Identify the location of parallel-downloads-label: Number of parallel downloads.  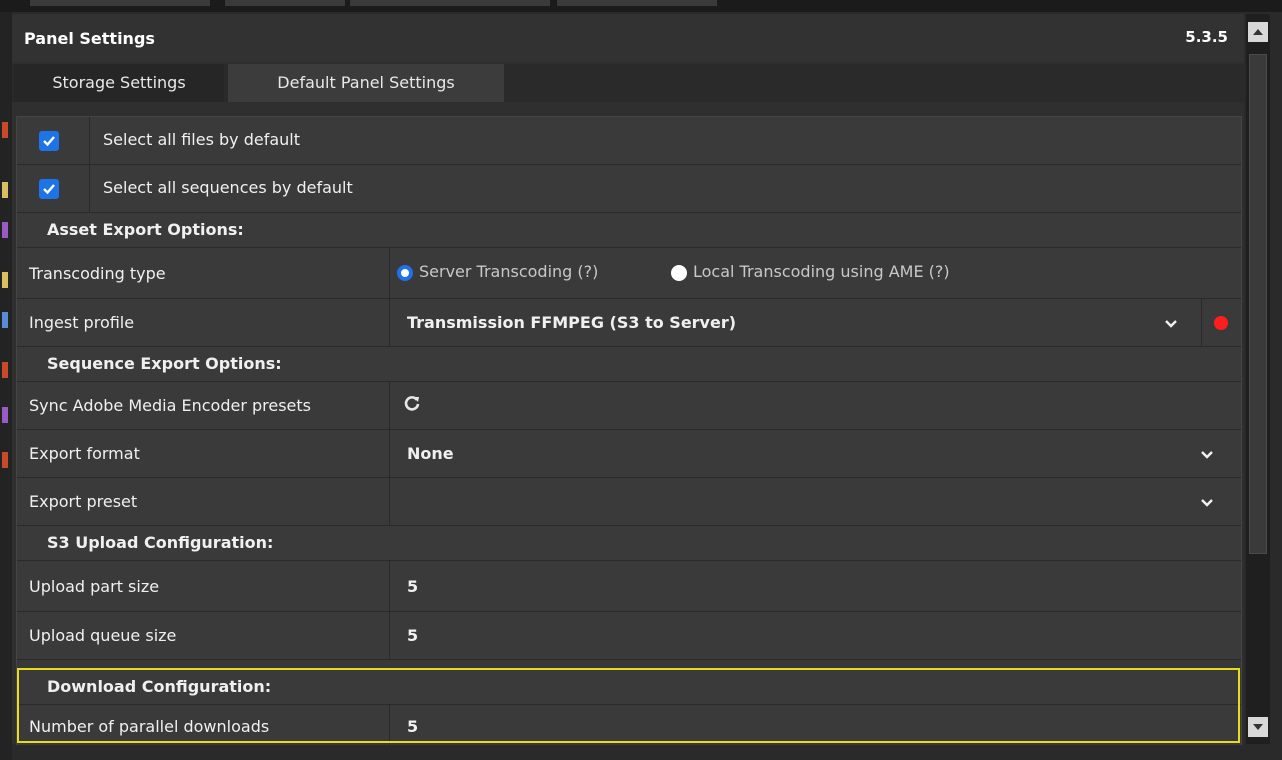
(149, 726).